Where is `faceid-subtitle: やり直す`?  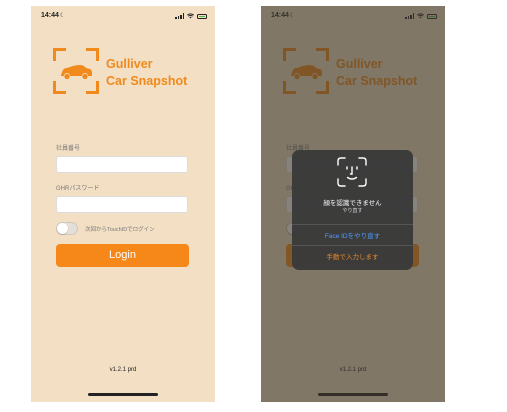 faceid-subtitle: やり直す is located at coordinates (352, 211).